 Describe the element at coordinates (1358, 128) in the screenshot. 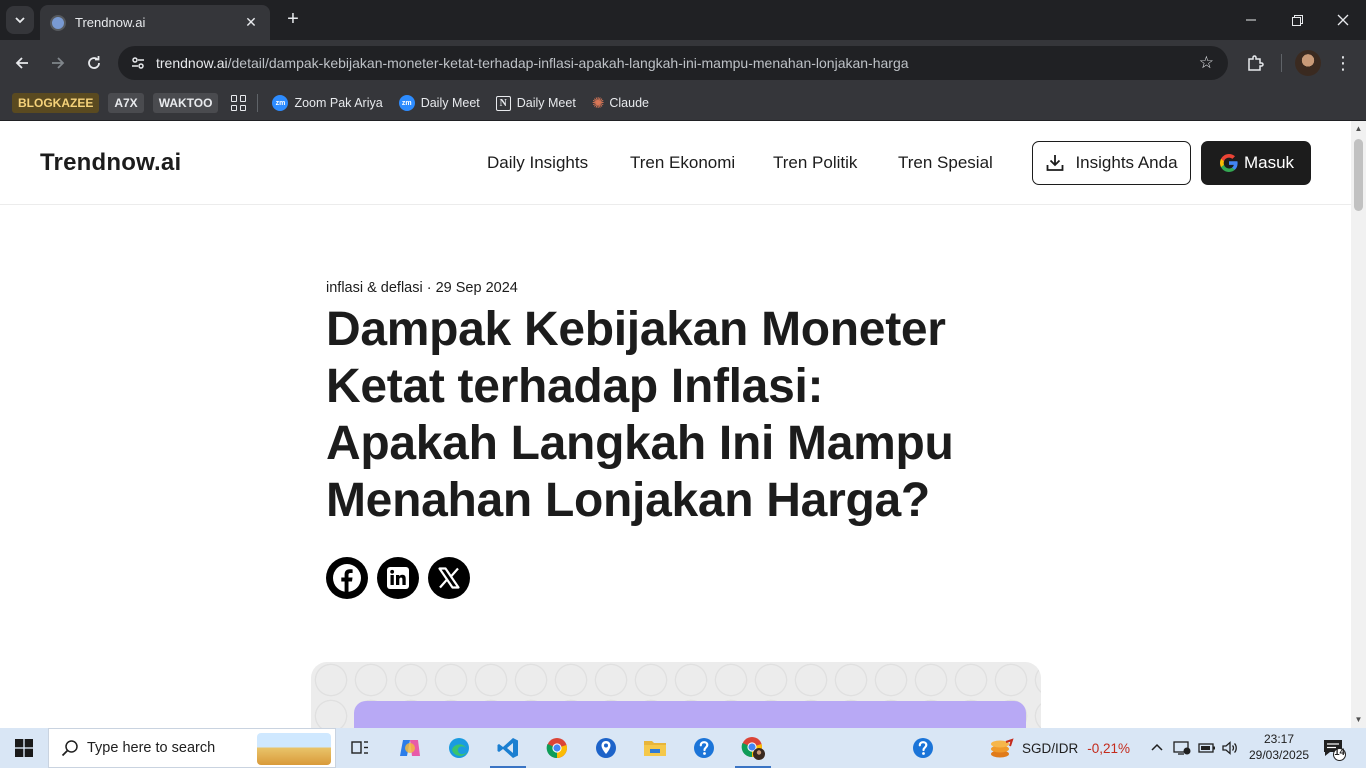

I see `scroll-up-arrow: ▲` at that location.